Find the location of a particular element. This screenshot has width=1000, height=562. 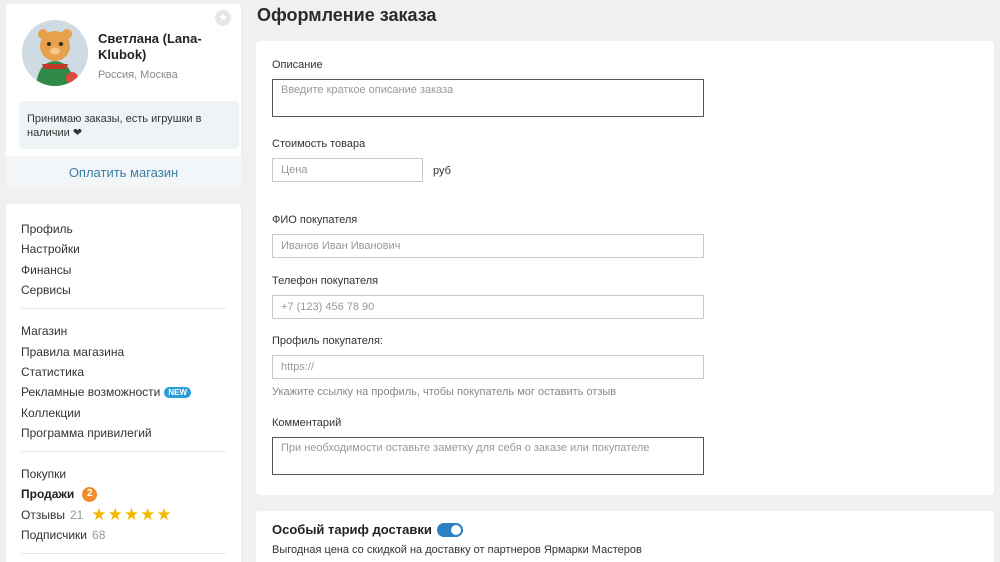

avatar-image is located at coordinates (55, 53).